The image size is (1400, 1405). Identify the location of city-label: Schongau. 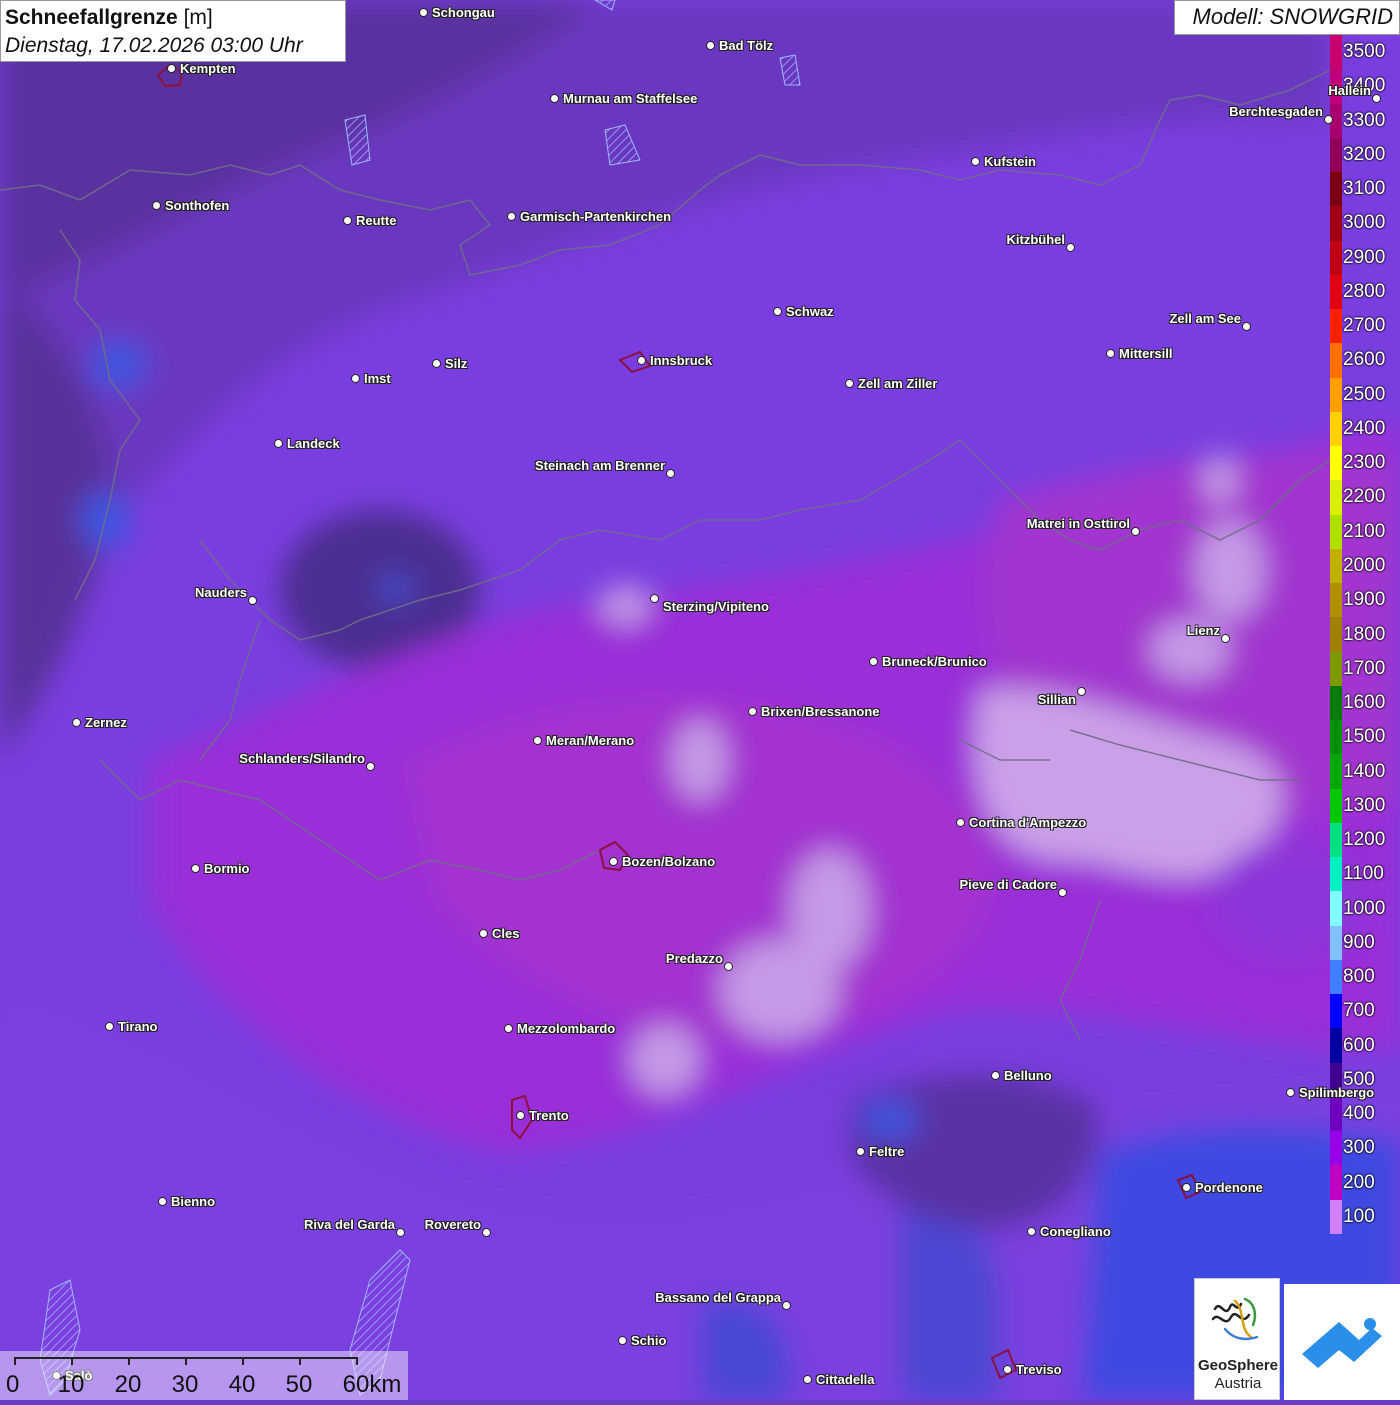
(463, 12).